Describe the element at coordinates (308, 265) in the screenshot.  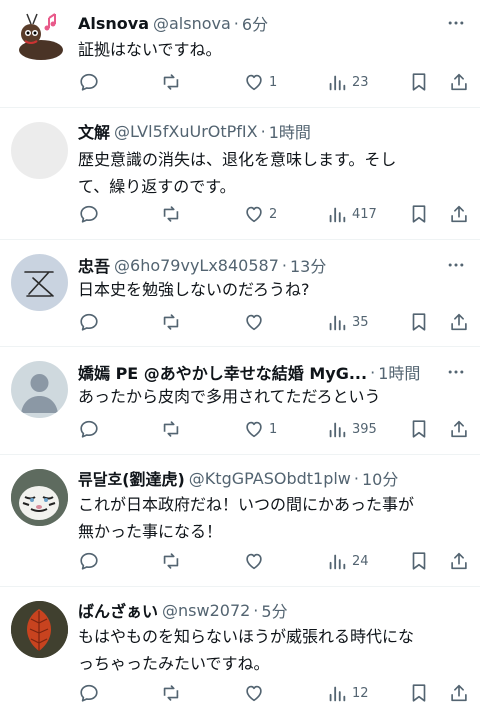
I see `timestamp: 13分` at that location.